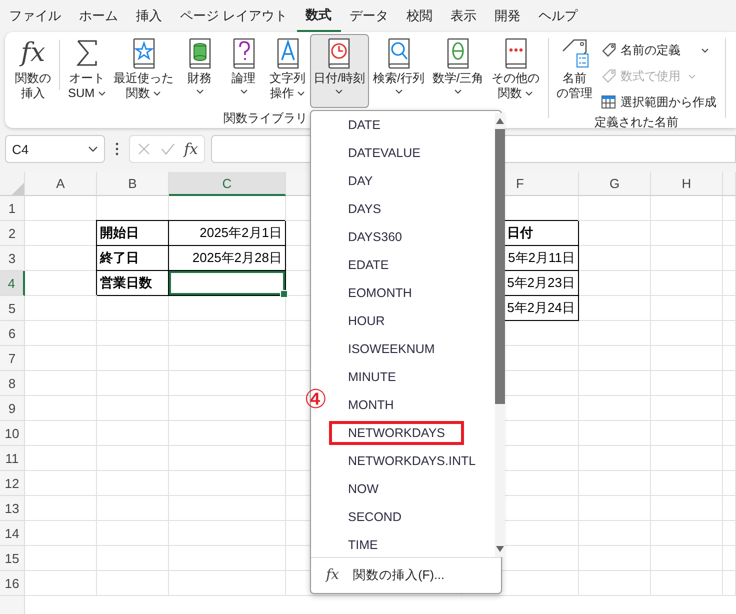 This screenshot has width=736, height=614. Describe the element at coordinates (636, 122) in the screenshot. I see `group-label: 定義された名前` at that location.